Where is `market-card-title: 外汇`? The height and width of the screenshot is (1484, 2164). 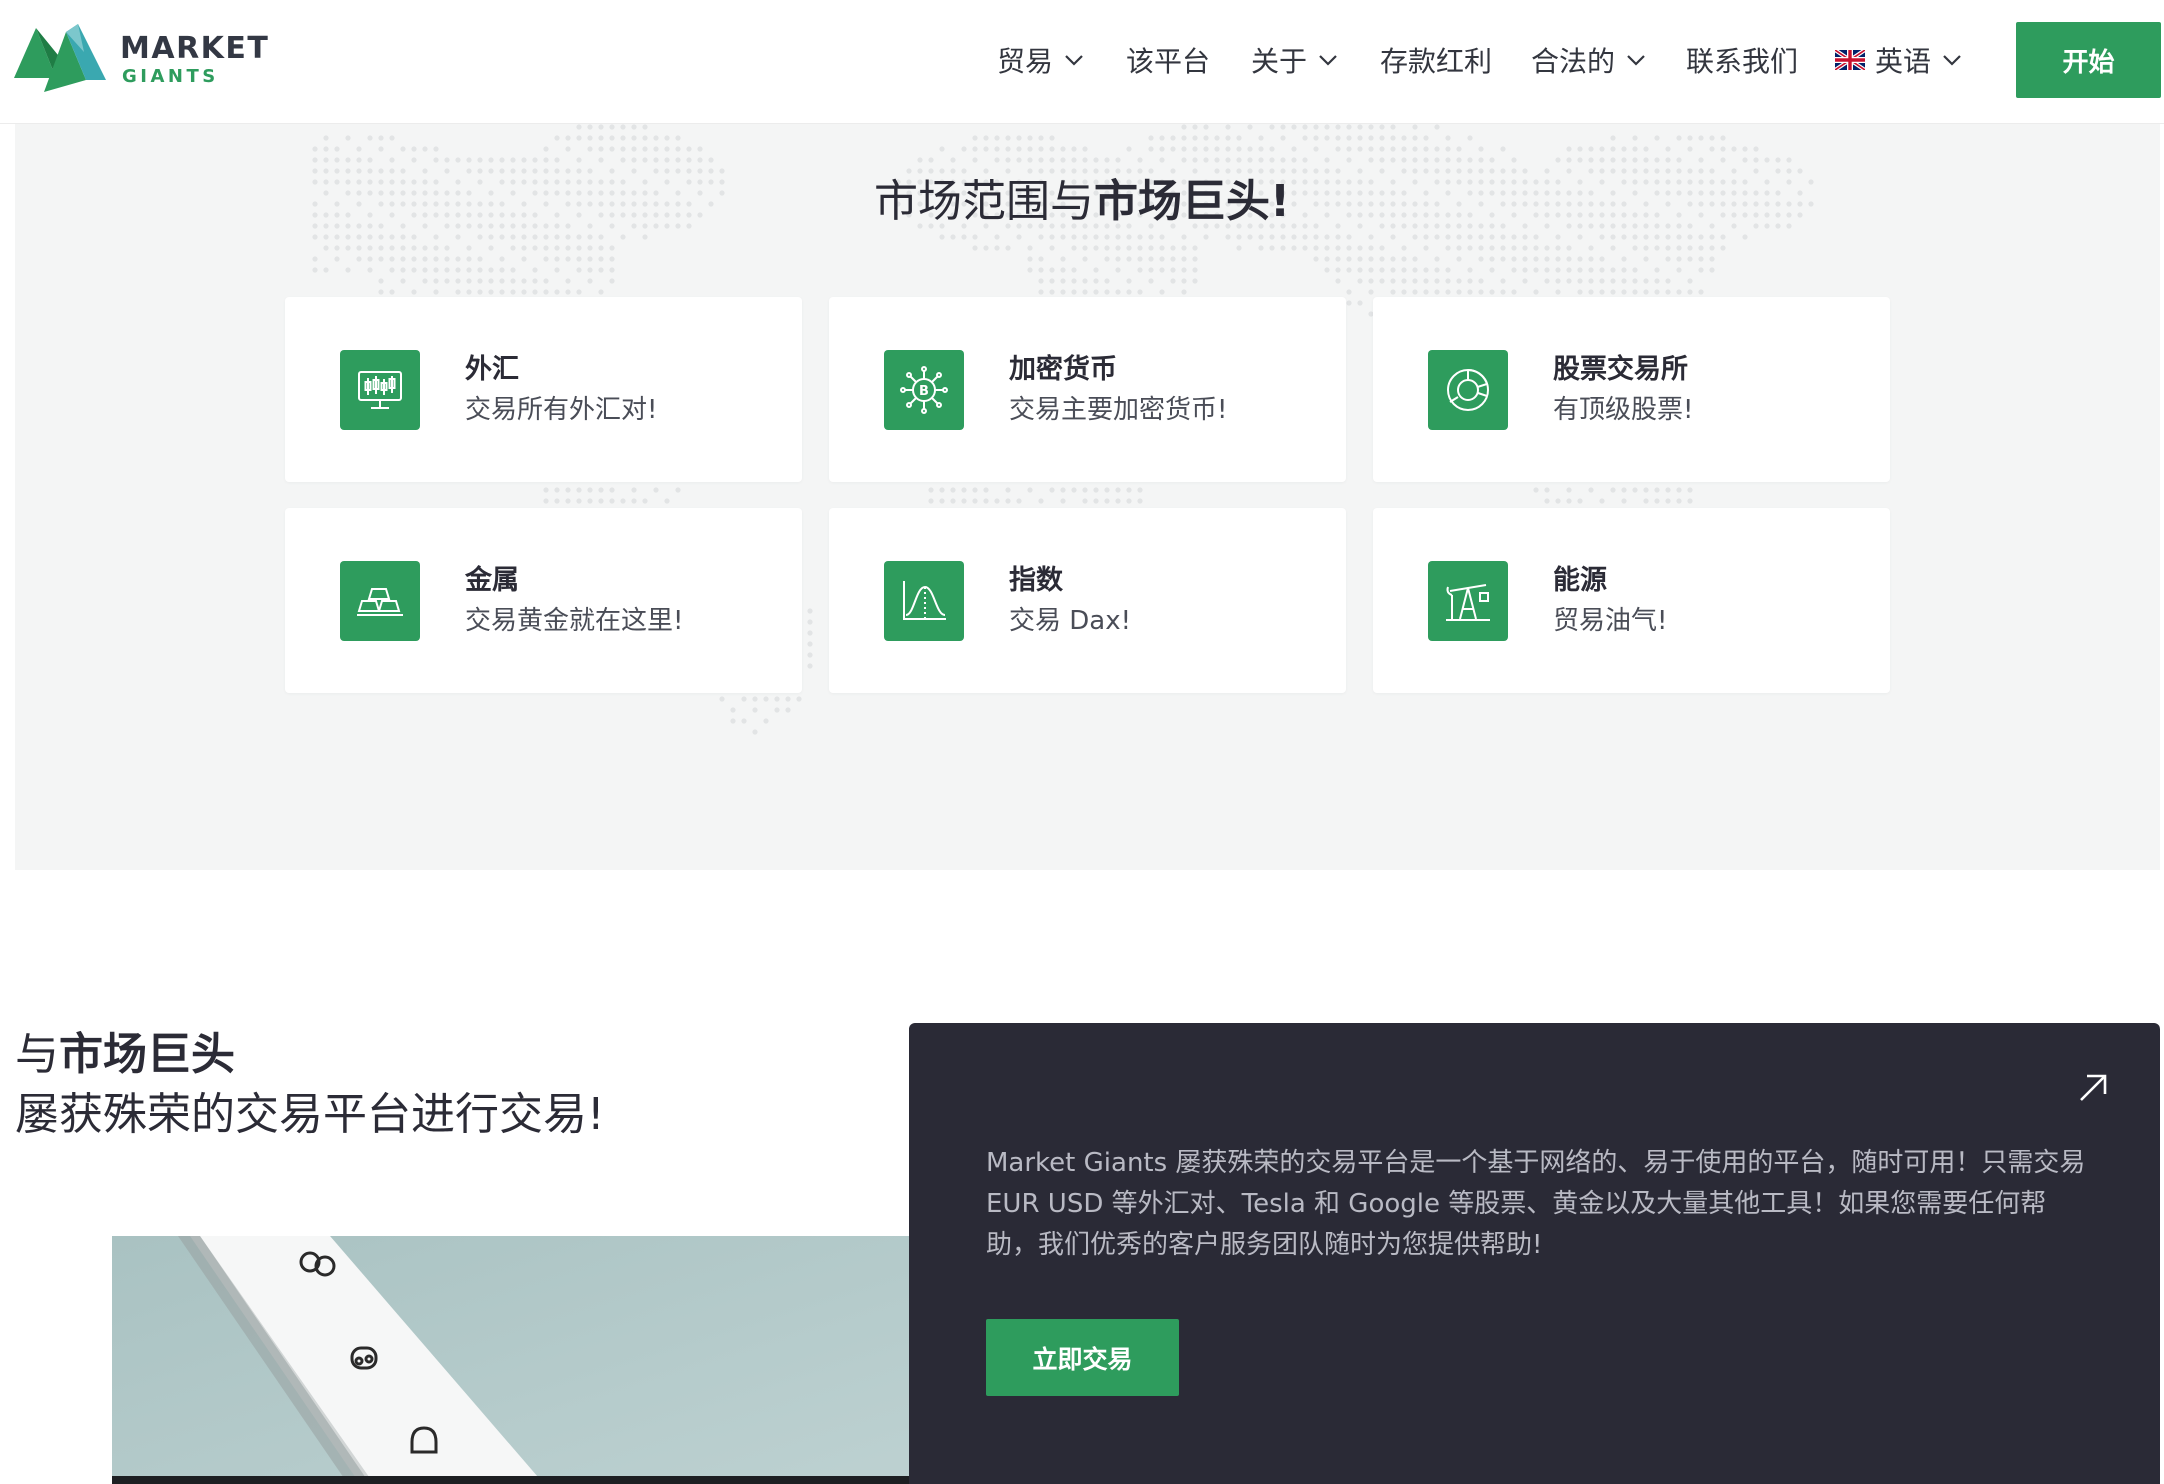
market-card-title: 外汇 is located at coordinates (492, 369).